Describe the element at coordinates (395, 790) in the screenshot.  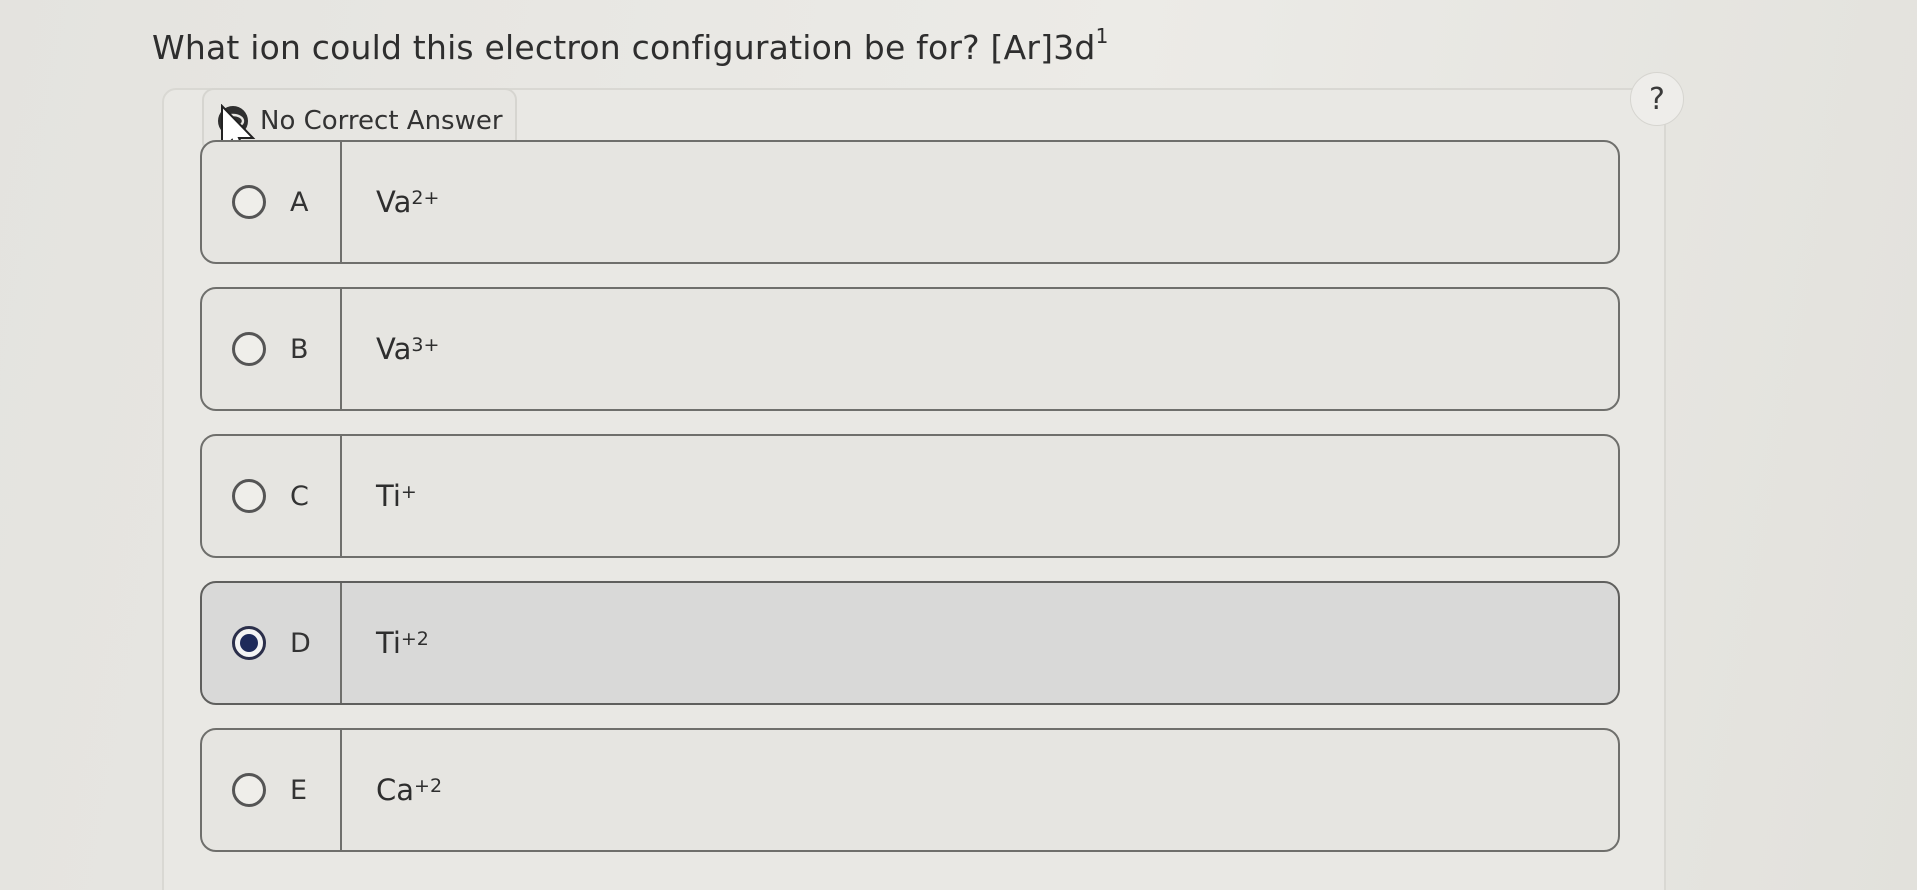
I see `option-e-base: Ca` at that location.